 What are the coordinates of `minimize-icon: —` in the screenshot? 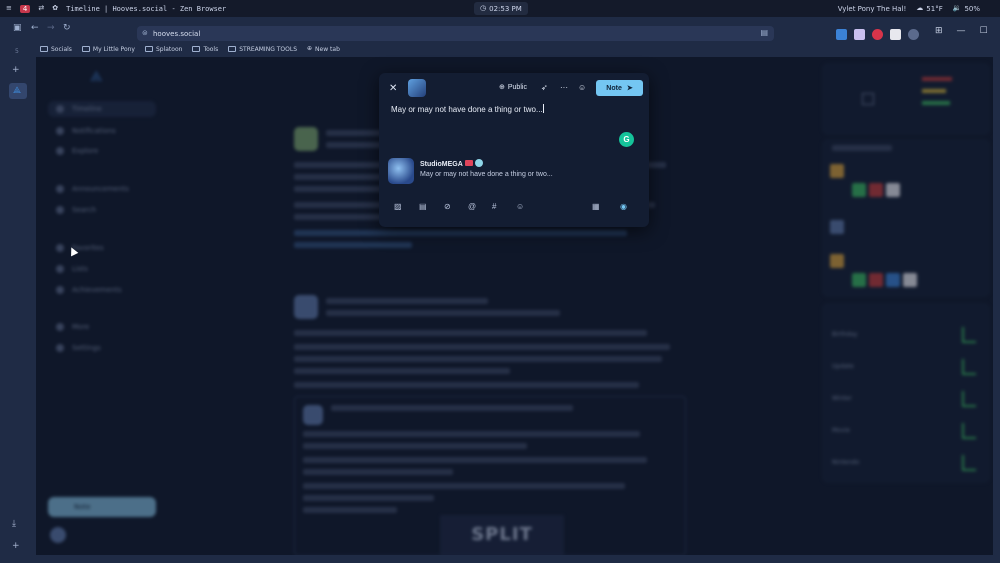 It's located at (961, 31).